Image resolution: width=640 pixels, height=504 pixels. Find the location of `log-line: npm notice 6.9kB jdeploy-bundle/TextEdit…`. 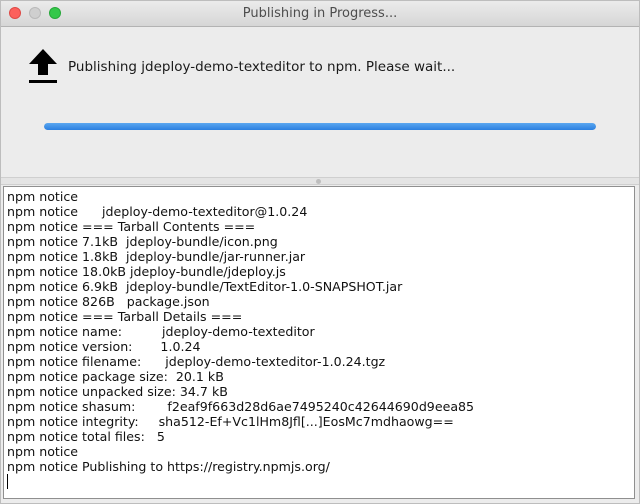

log-line: npm notice 6.9kB jdeploy-bundle/TextEdit… is located at coordinates (205, 286).